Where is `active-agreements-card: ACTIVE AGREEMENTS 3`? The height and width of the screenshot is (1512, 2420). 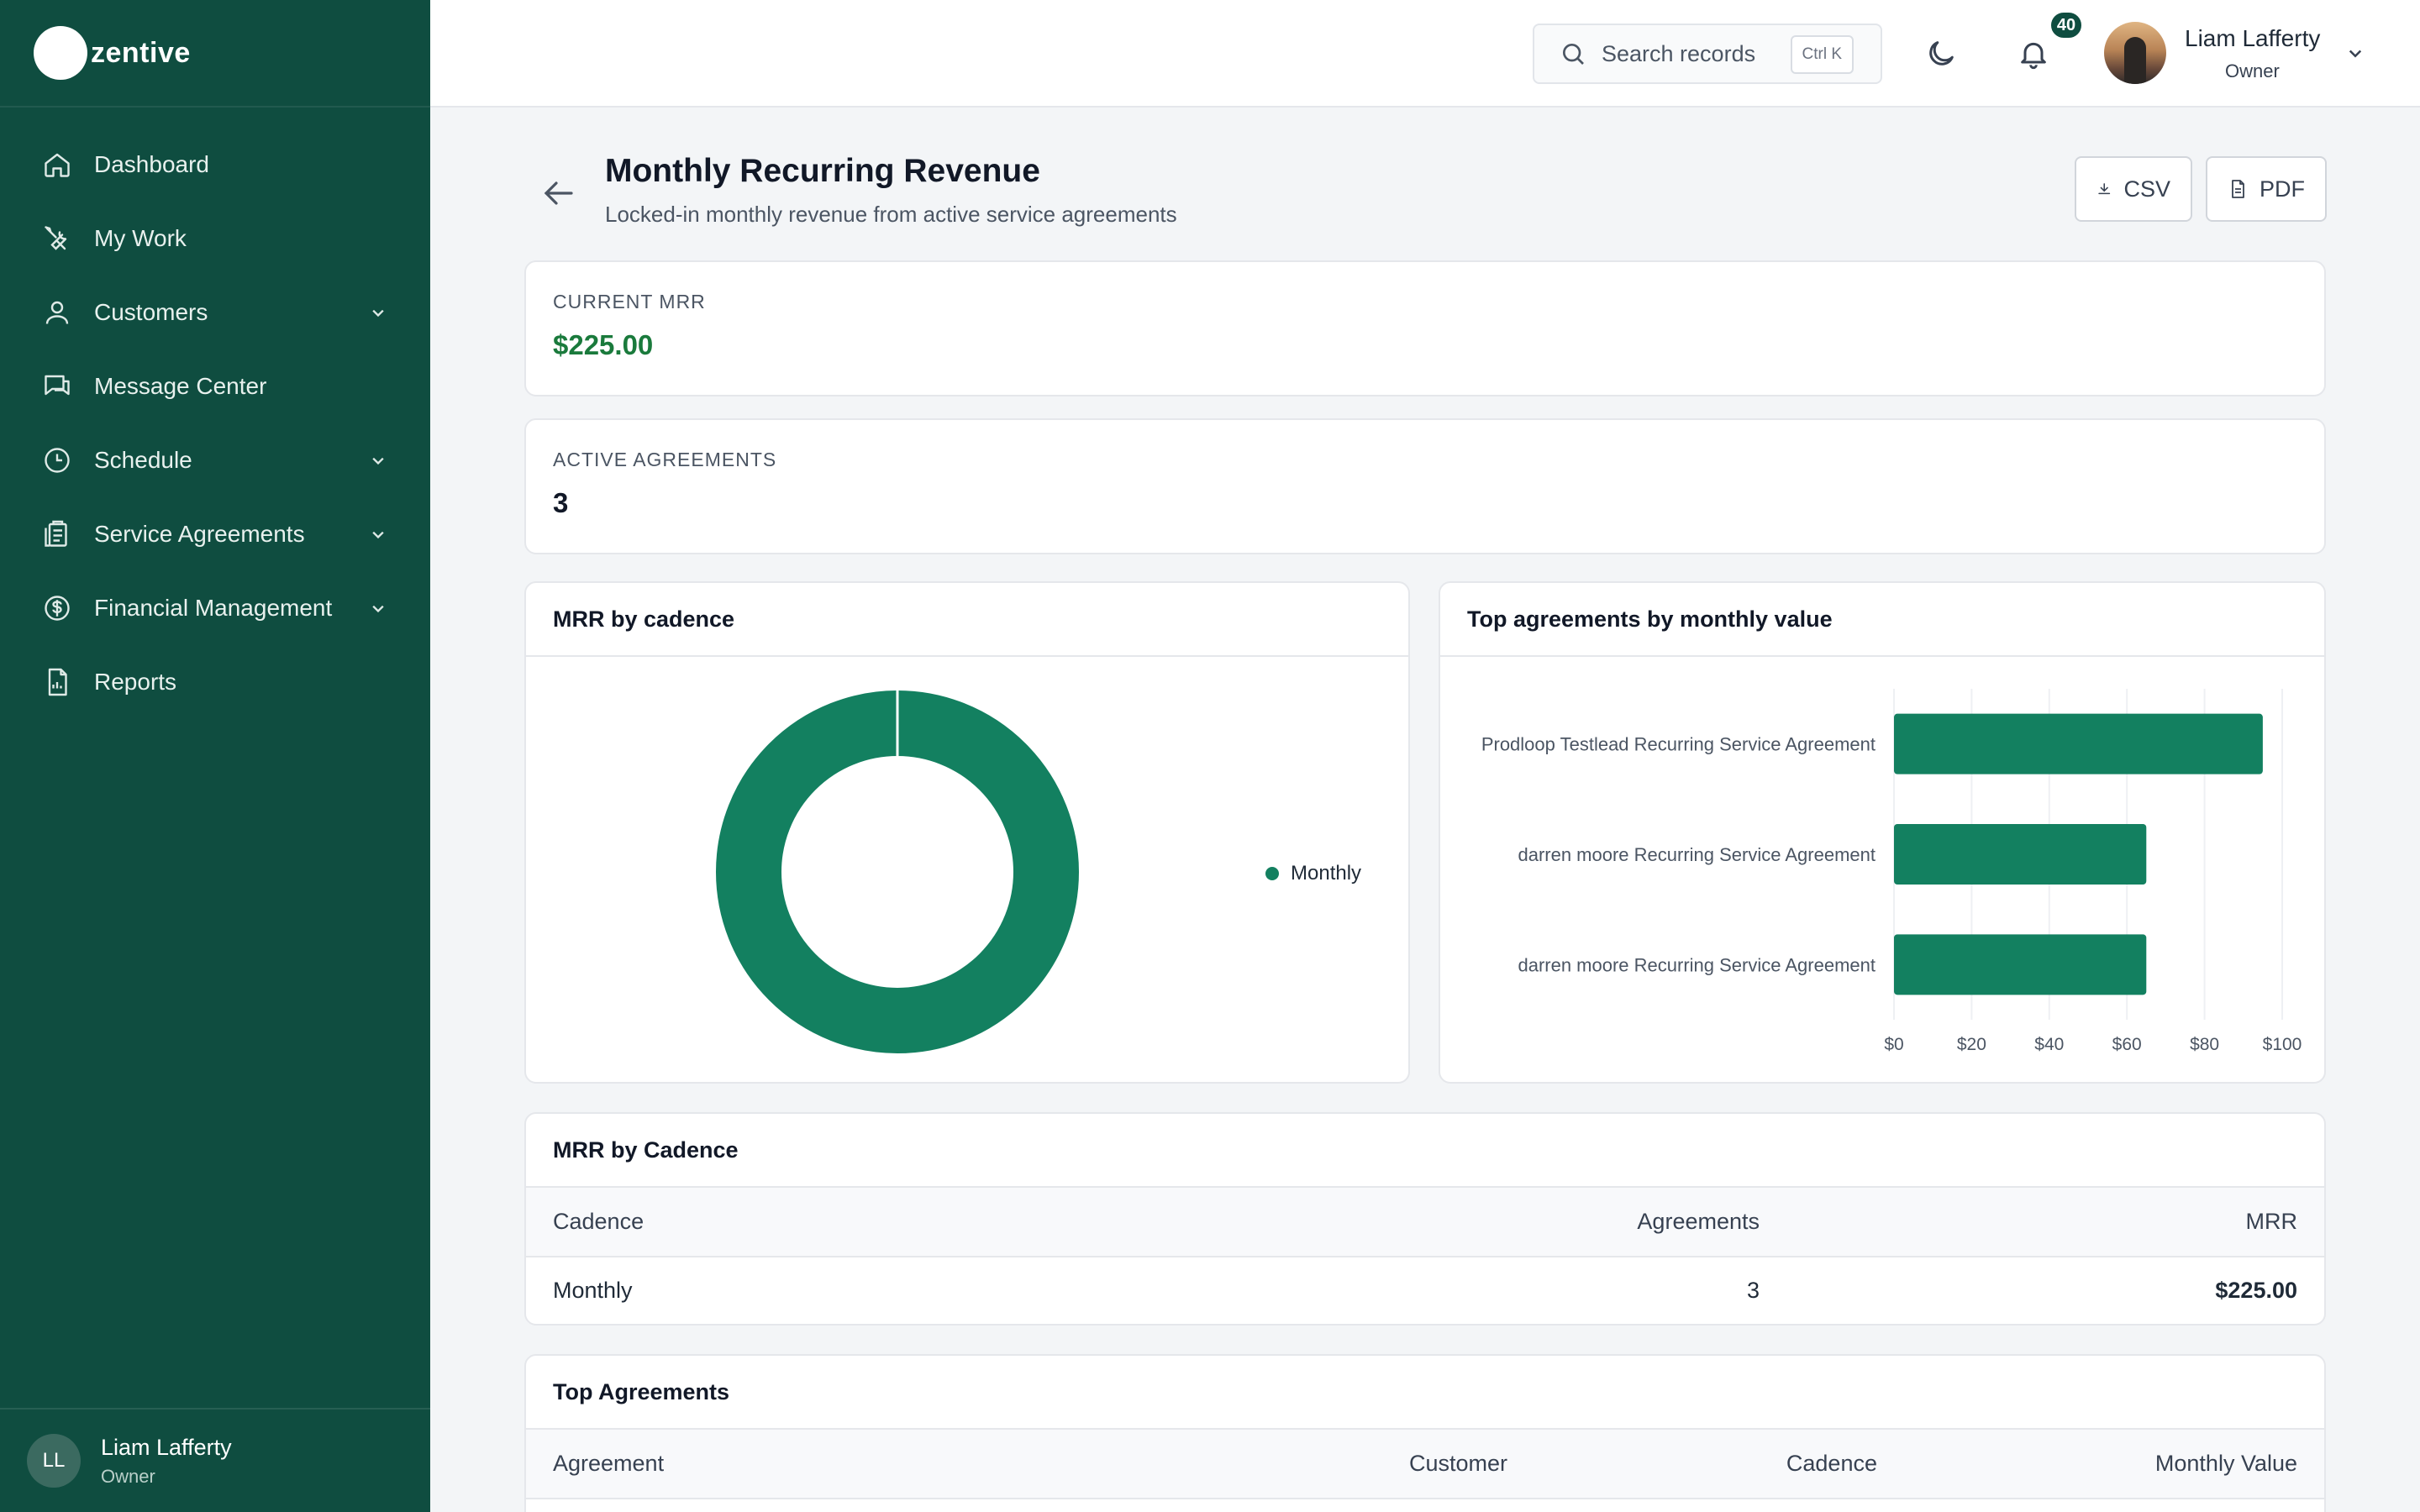
active-agreements-card: ACTIVE AGREEMENTS 3 is located at coordinates (1425, 486).